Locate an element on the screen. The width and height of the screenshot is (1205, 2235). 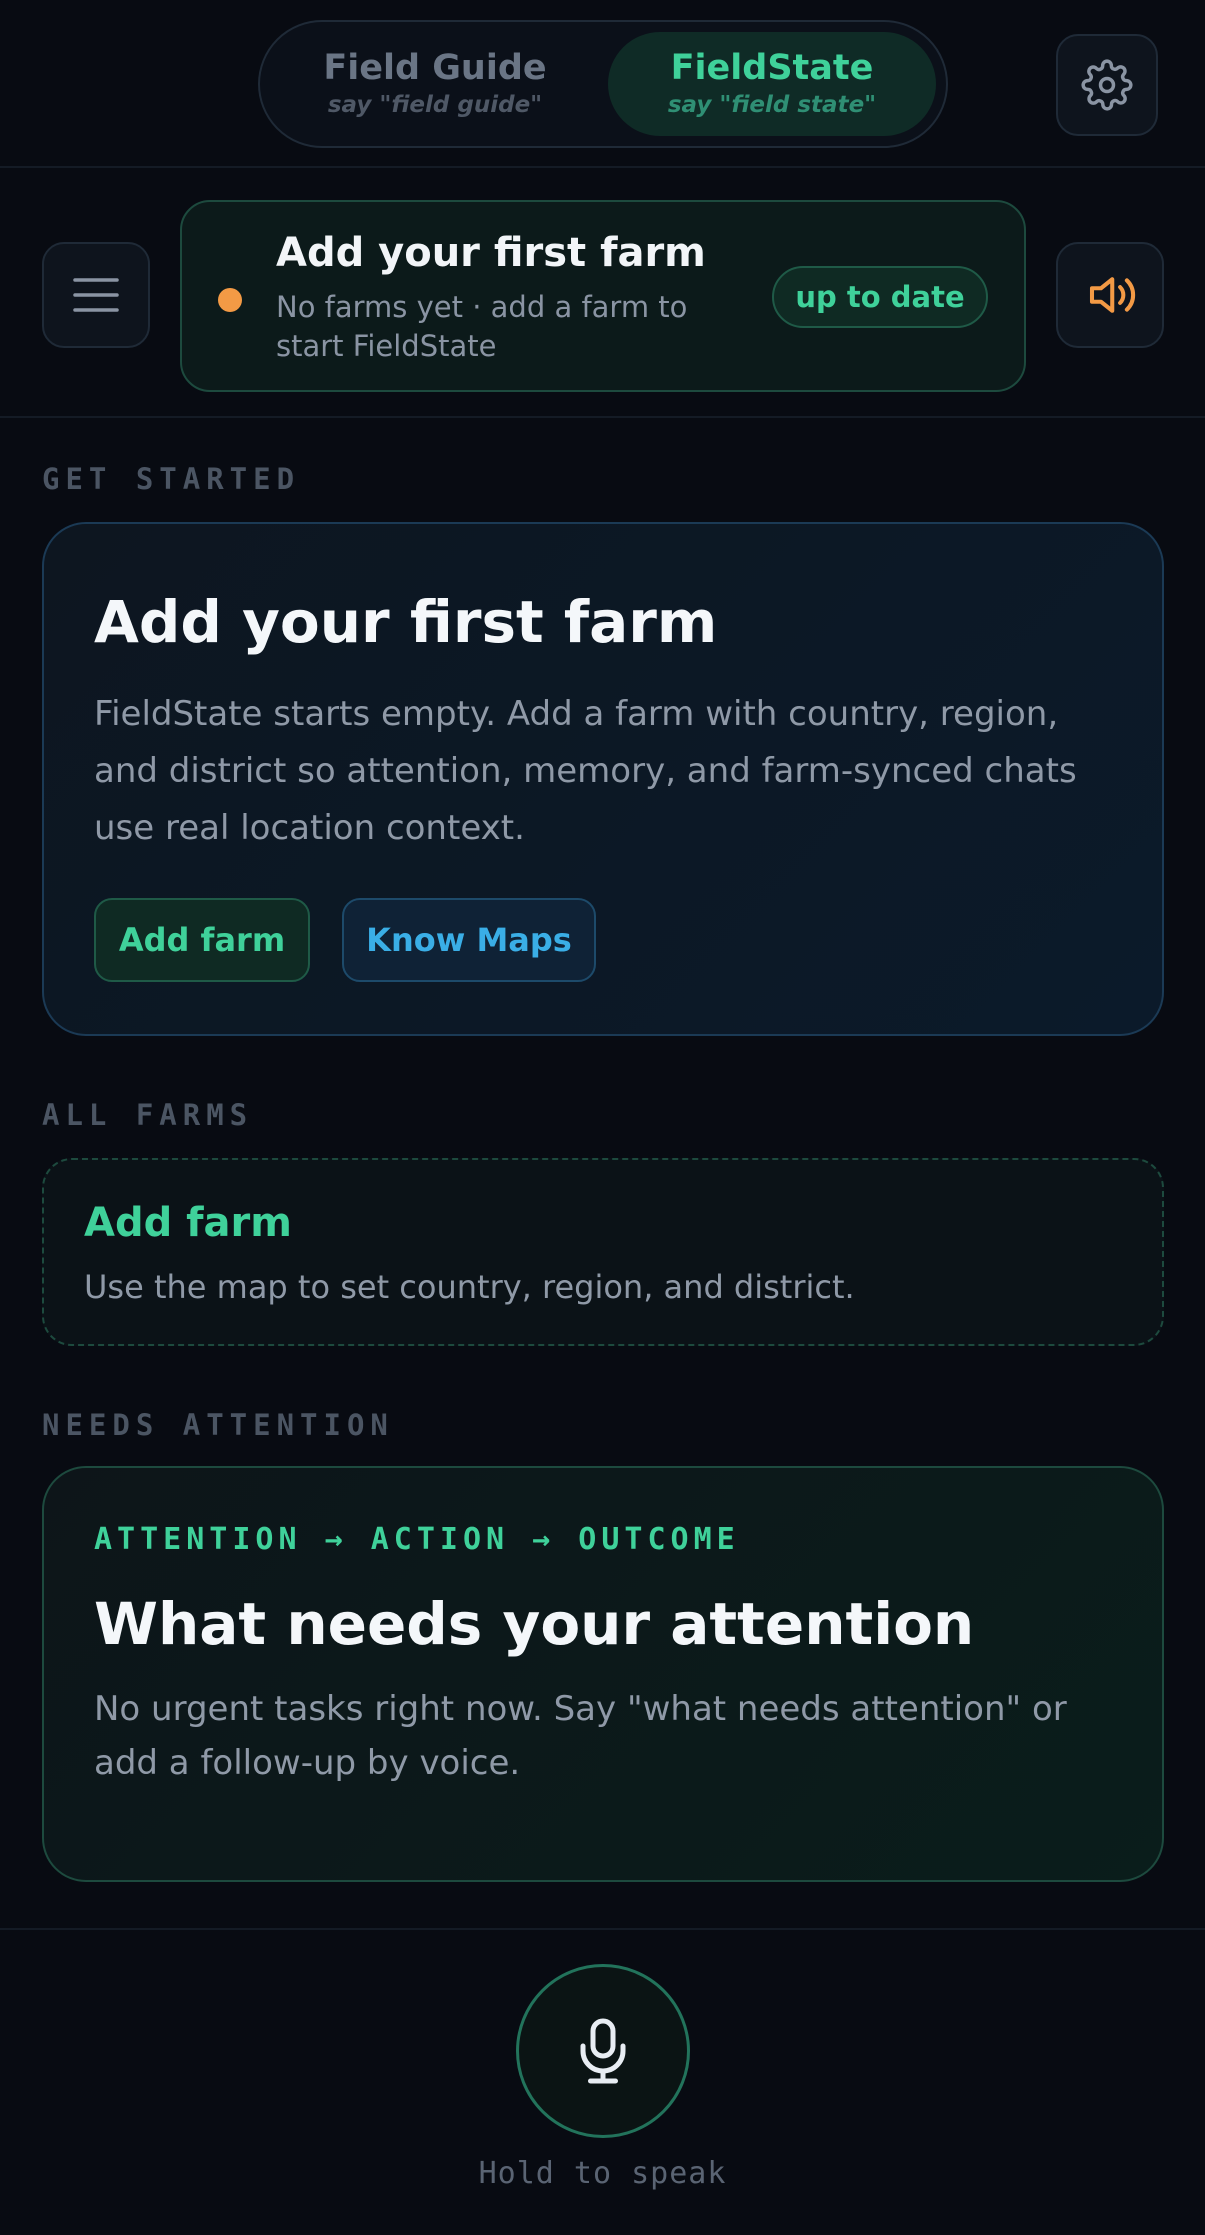
mode-field-guide-hint: say "field guide" is located at coordinates (435, 105).